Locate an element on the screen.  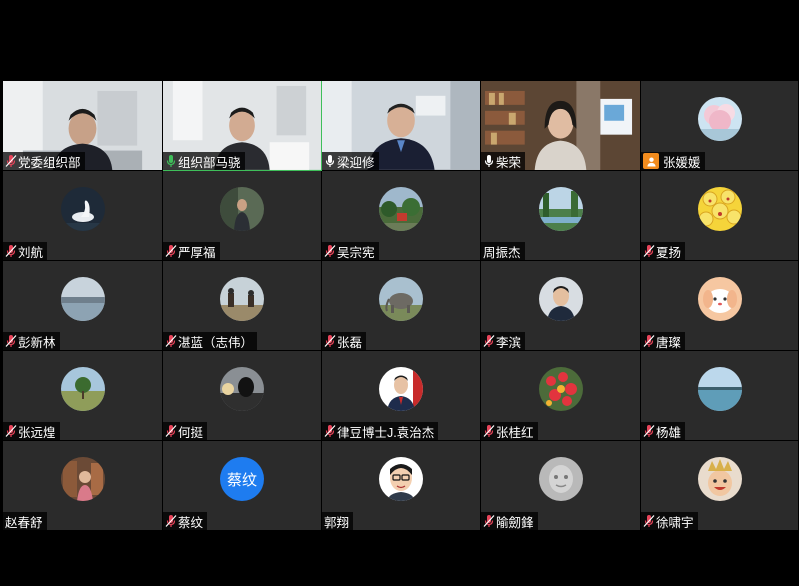
avatar-initials: 蔡纹 is located at coordinates (242, 479).